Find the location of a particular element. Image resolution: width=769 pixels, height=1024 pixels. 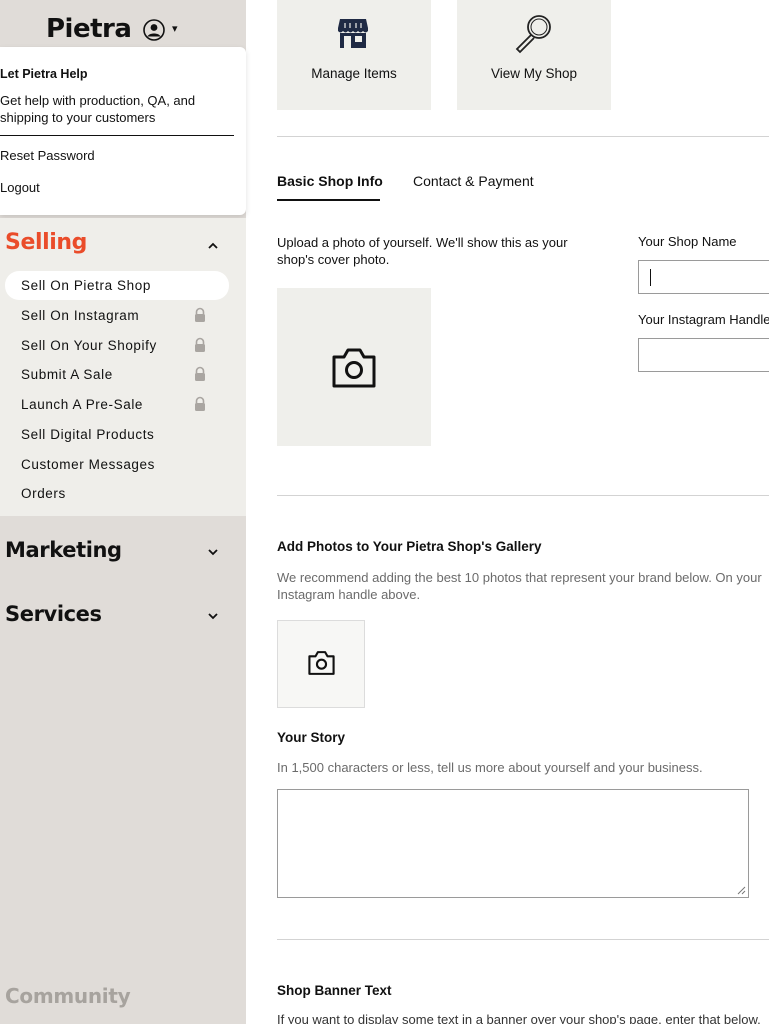

sidebar-item-label: Sell On Your Shopify is located at coordinates (89, 345).